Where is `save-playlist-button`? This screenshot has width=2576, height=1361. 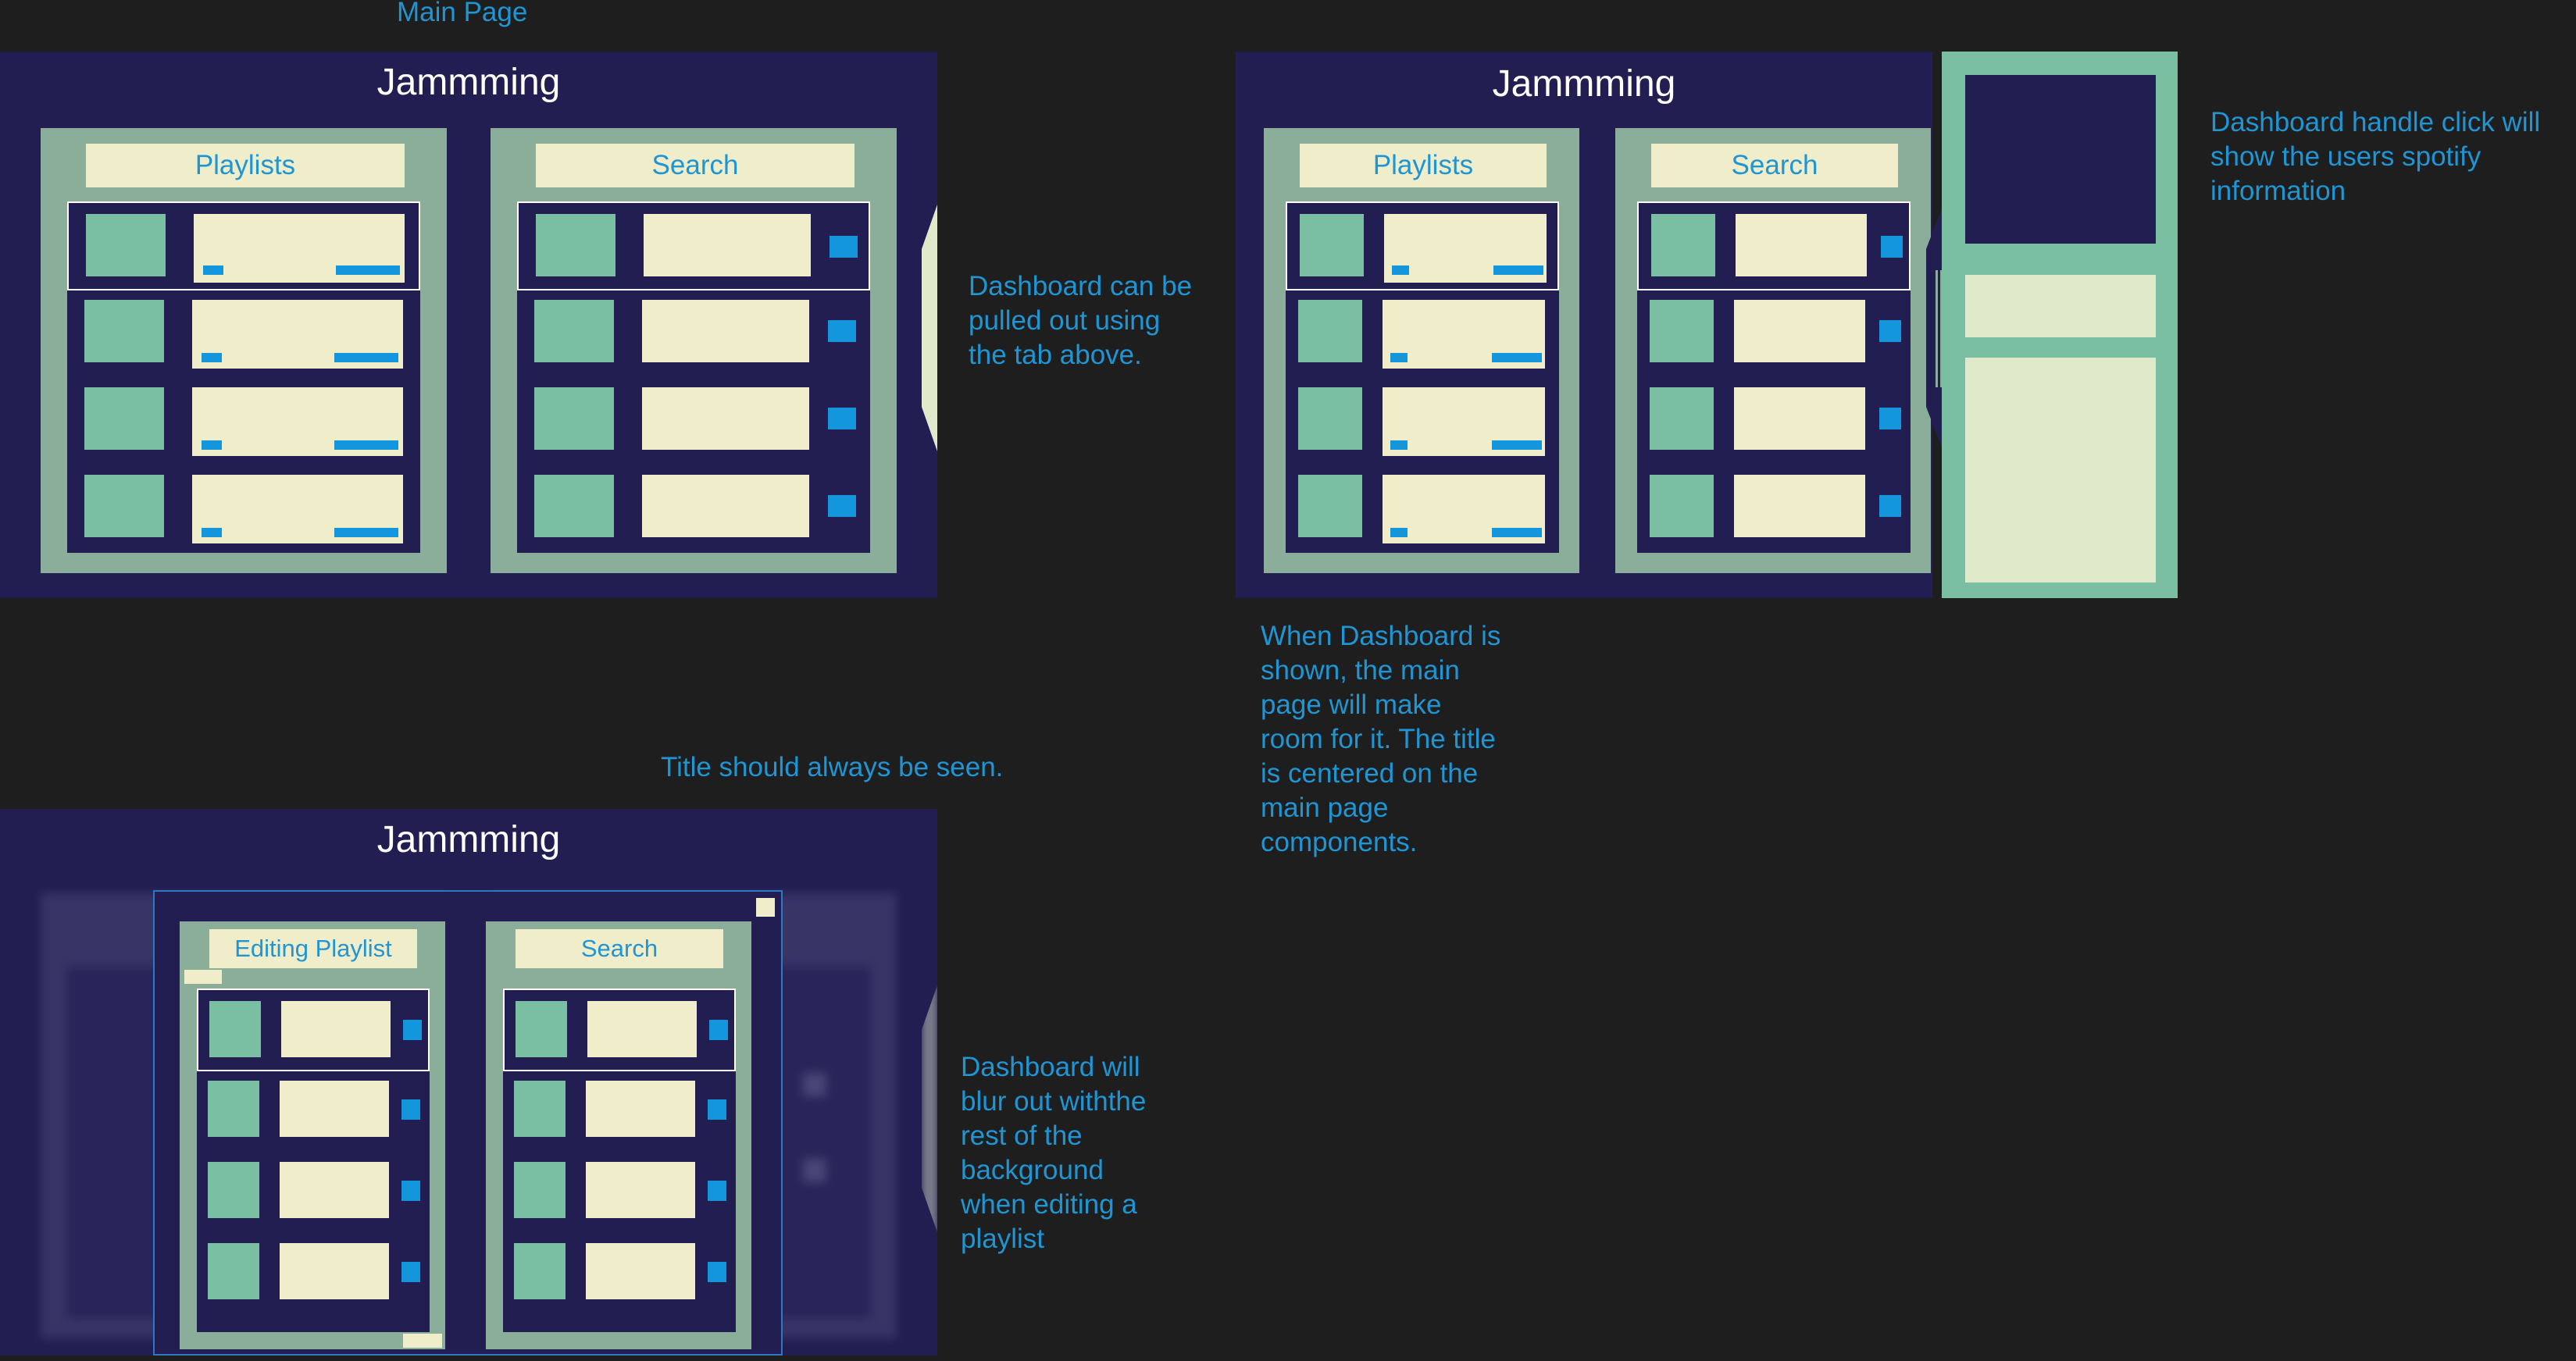 save-playlist-button is located at coordinates (422, 1341).